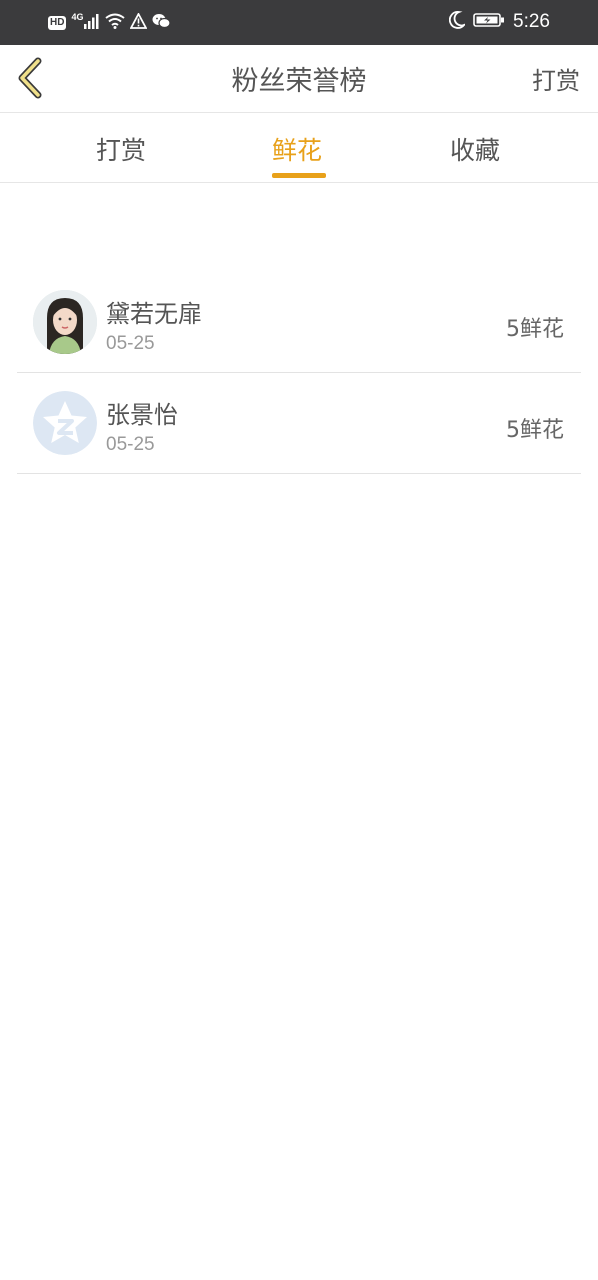 Image resolution: width=598 pixels, height=1280 pixels. What do you see at coordinates (162, 23) in the screenshot?
I see `wechat-icon` at bounding box center [162, 23].